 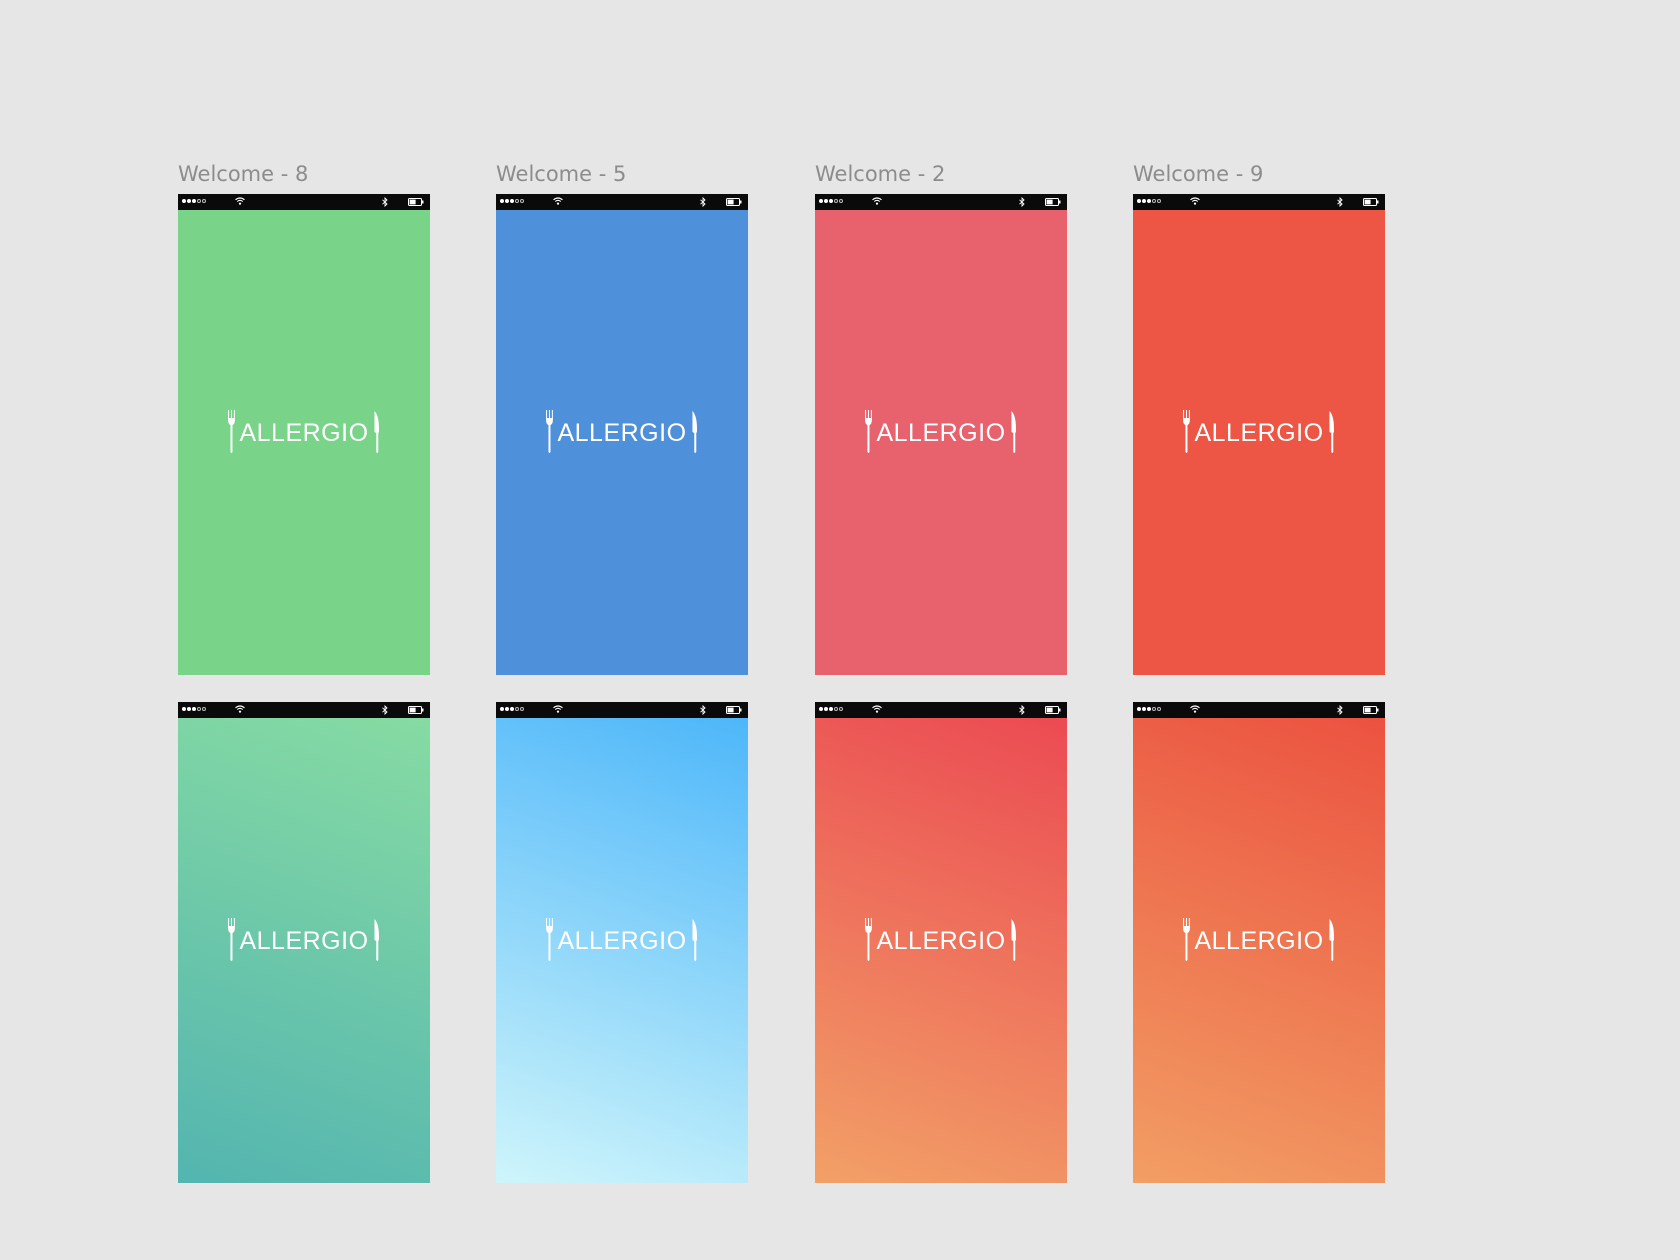 I want to click on artboard-gradient-green: ALLERGIO, so click(x=304, y=942).